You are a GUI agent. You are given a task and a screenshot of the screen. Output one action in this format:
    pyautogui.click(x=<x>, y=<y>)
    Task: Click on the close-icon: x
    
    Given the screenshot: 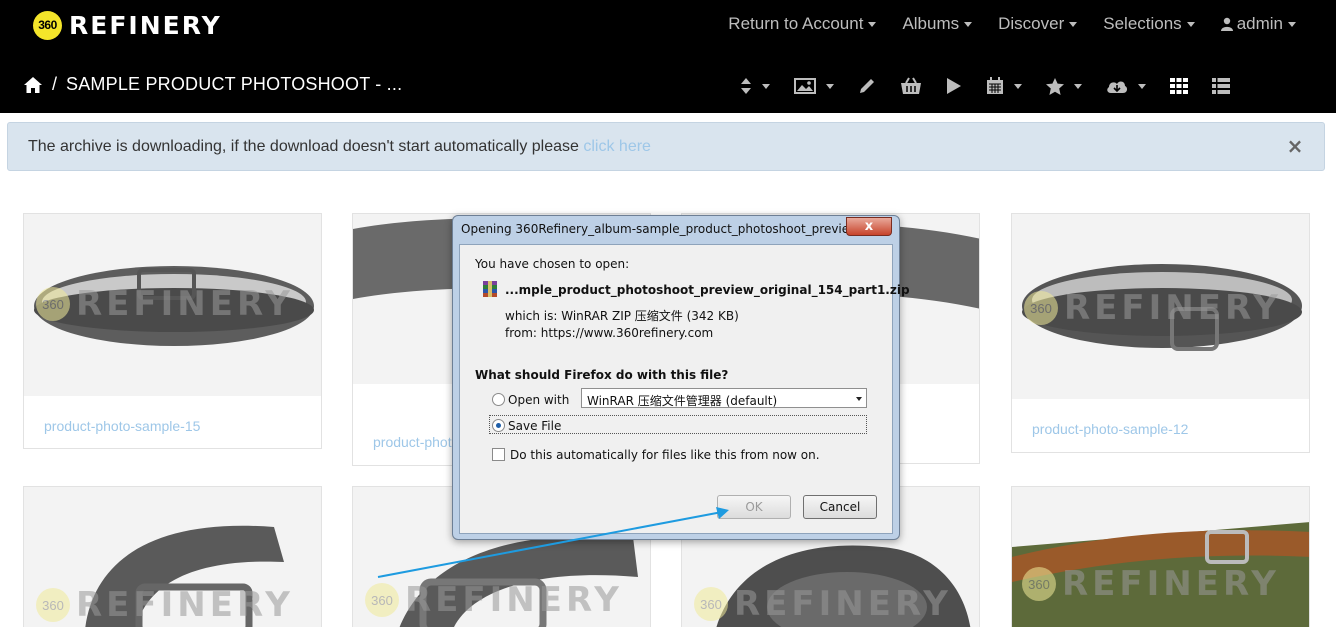 What is the action you would take?
    pyautogui.click(x=869, y=226)
    